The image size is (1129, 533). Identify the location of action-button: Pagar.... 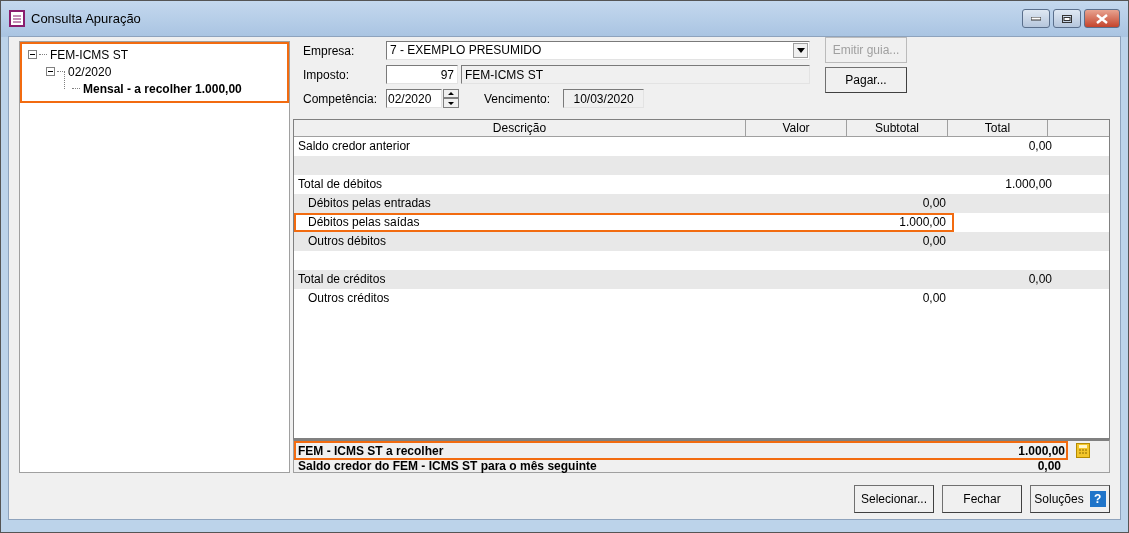
(866, 80).